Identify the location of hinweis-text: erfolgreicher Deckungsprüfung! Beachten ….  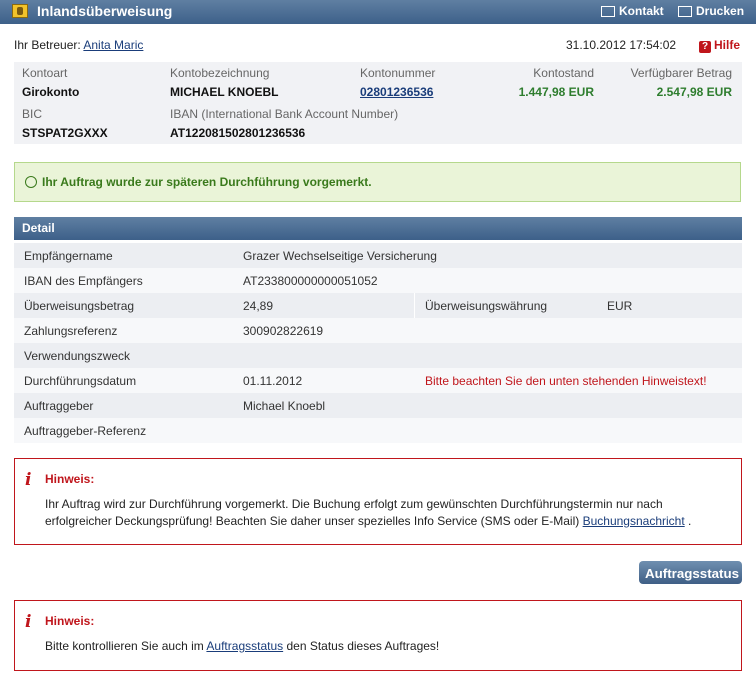
(368, 521).